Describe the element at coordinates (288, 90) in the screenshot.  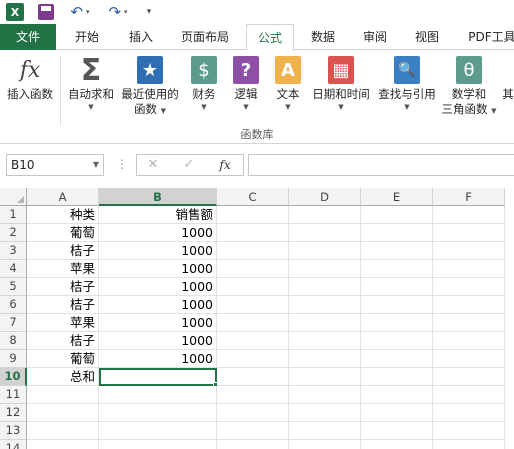
I see `text-button: A 文本 ▼` at that location.